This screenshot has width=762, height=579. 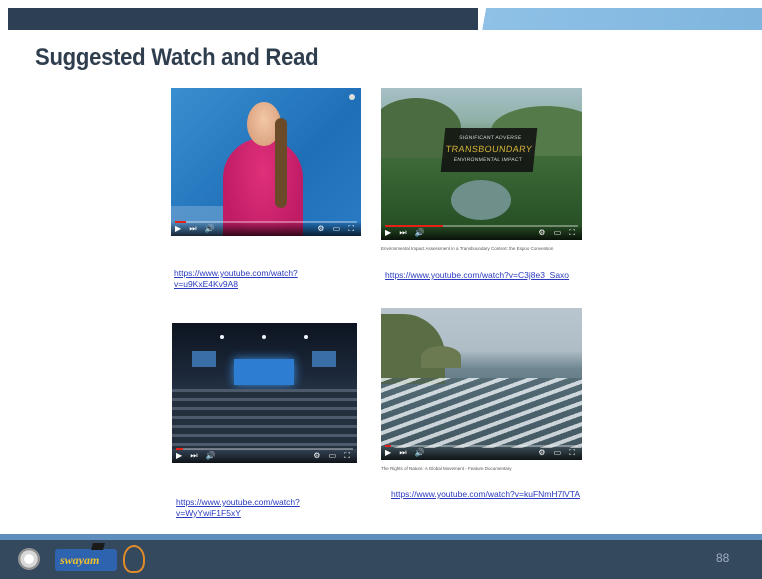 What do you see at coordinates (441, 357) in the screenshot?
I see `cliff` at bounding box center [441, 357].